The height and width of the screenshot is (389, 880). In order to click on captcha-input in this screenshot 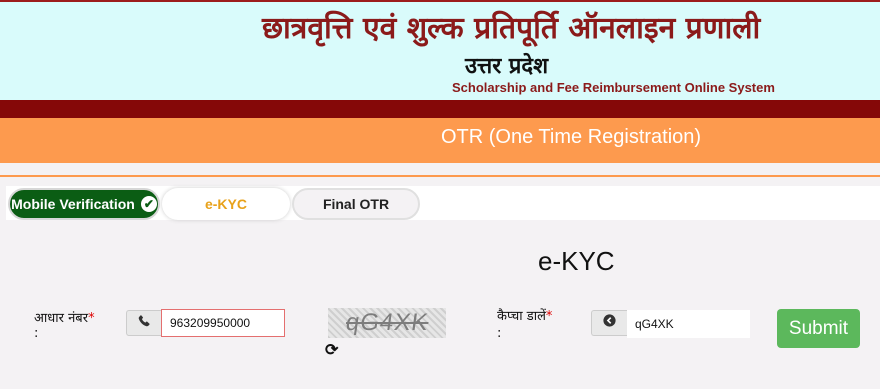, I will do `click(688, 324)`.